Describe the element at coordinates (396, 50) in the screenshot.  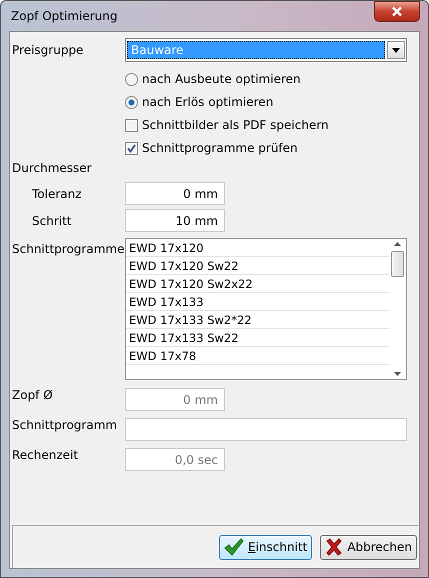
I see `caret-icon` at that location.